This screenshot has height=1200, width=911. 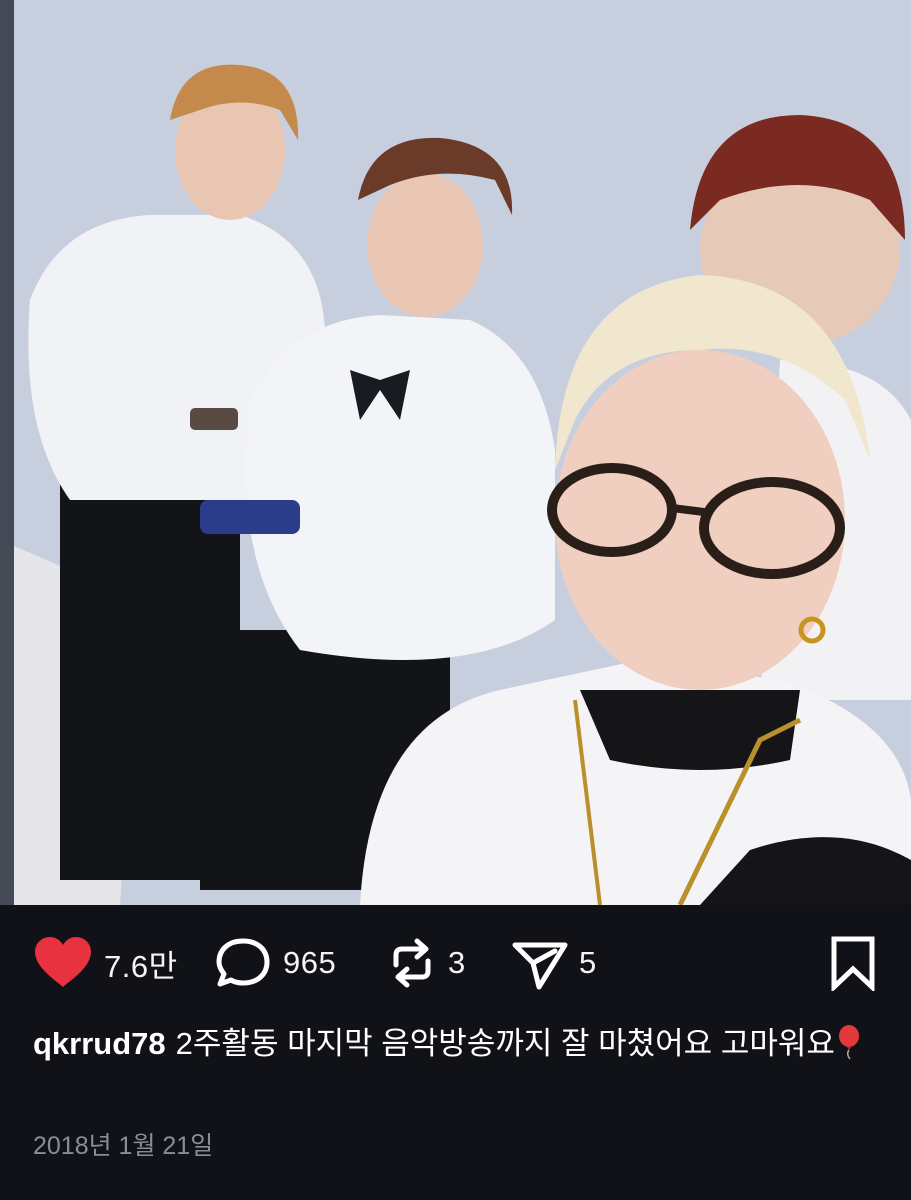 I want to click on post-caption: qkrrud78 2주활동 마지막 음악방송까지 잘 마쳤어요 고마워요, so click(x=458, y=1047).